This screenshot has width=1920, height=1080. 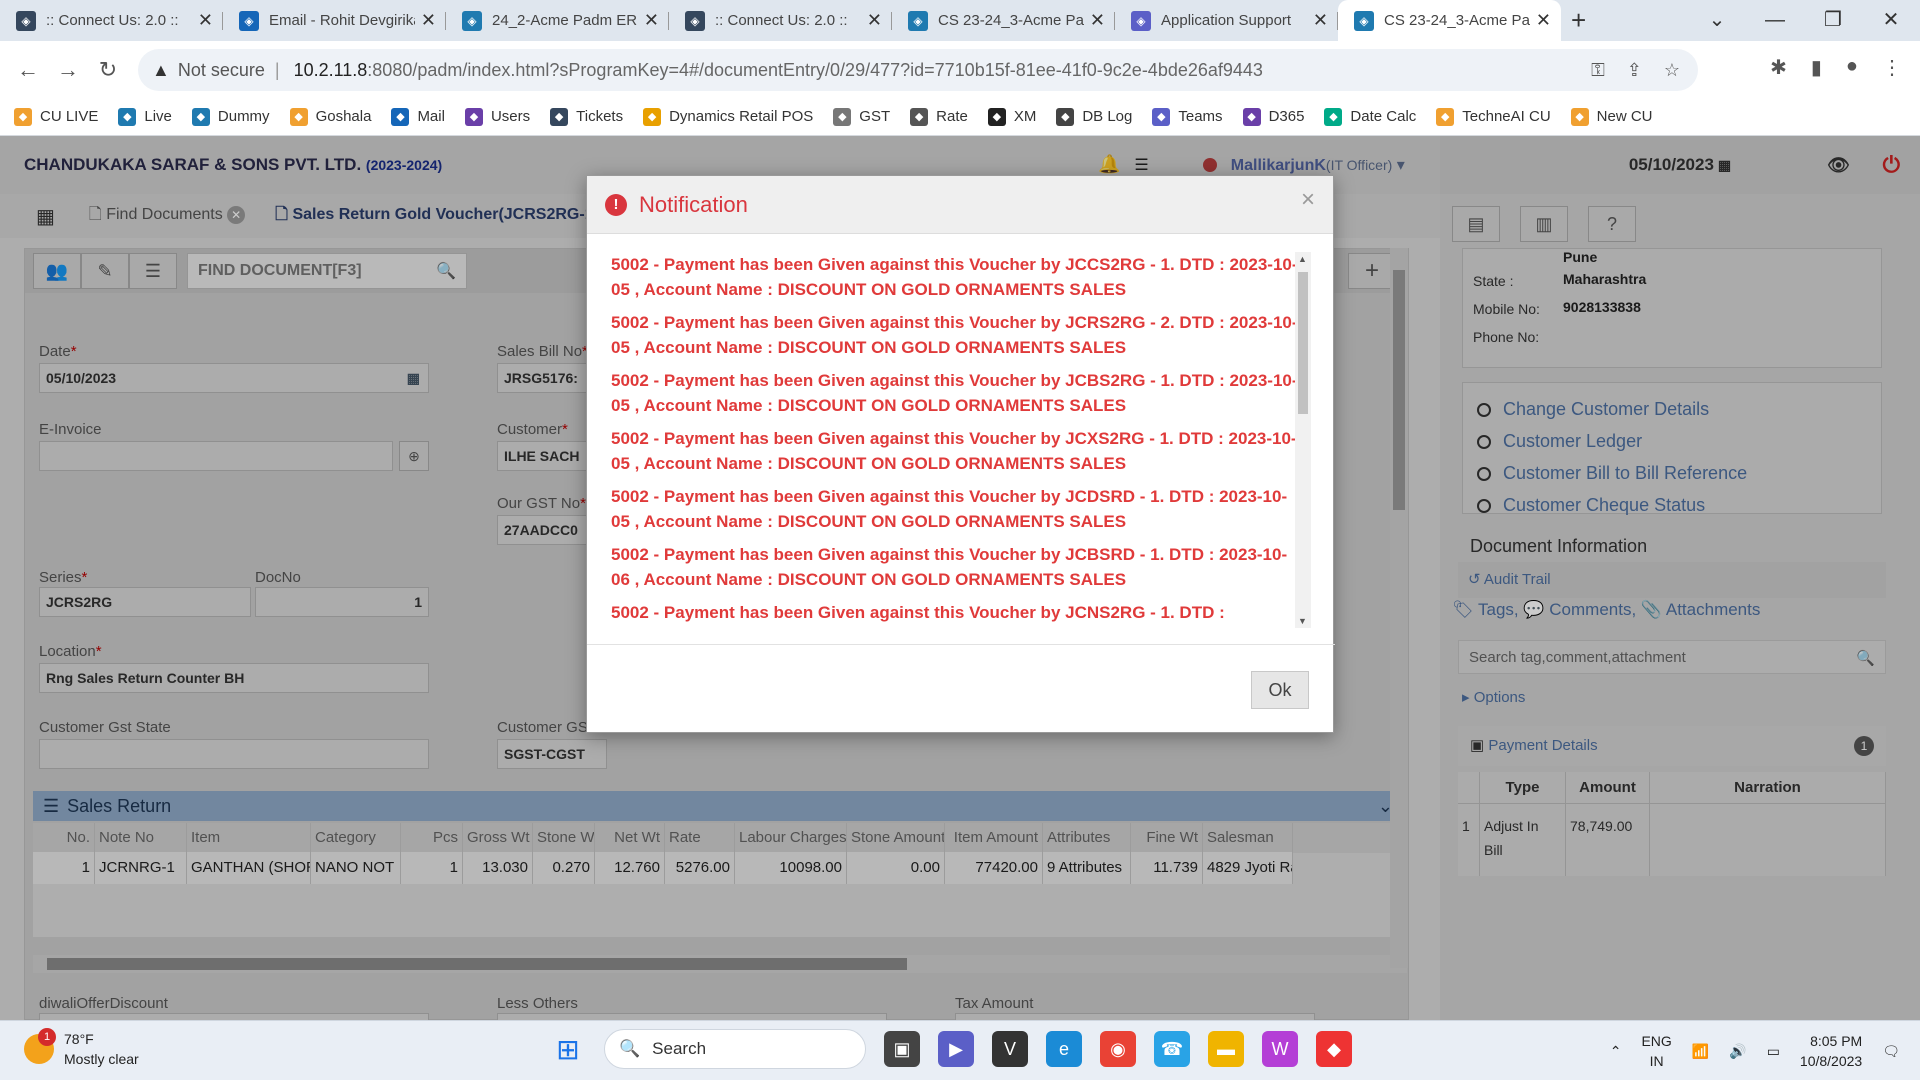 What do you see at coordinates (1187, 116) in the screenshot?
I see `bookmark-item: ◆ Teams` at bounding box center [1187, 116].